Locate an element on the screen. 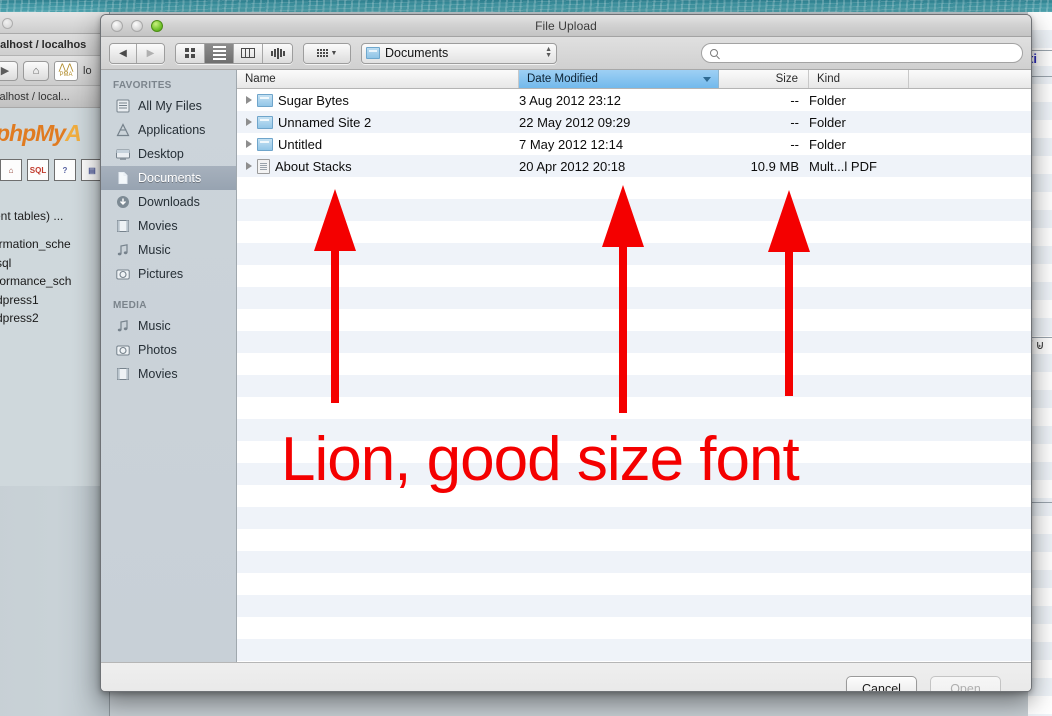  column-header-size: Size is located at coordinates (764, 79).